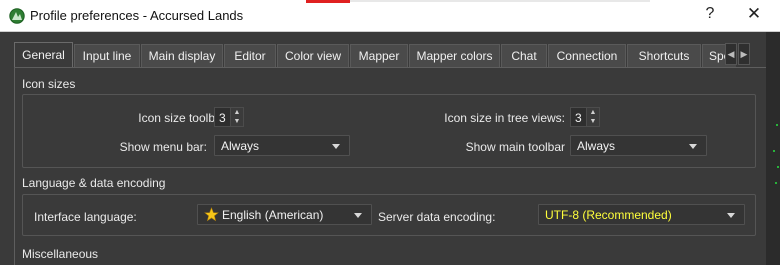 Image resolution: width=780 pixels, height=265 pixels. I want to click on interface-language-label: Interface language:, so click(85, 217).